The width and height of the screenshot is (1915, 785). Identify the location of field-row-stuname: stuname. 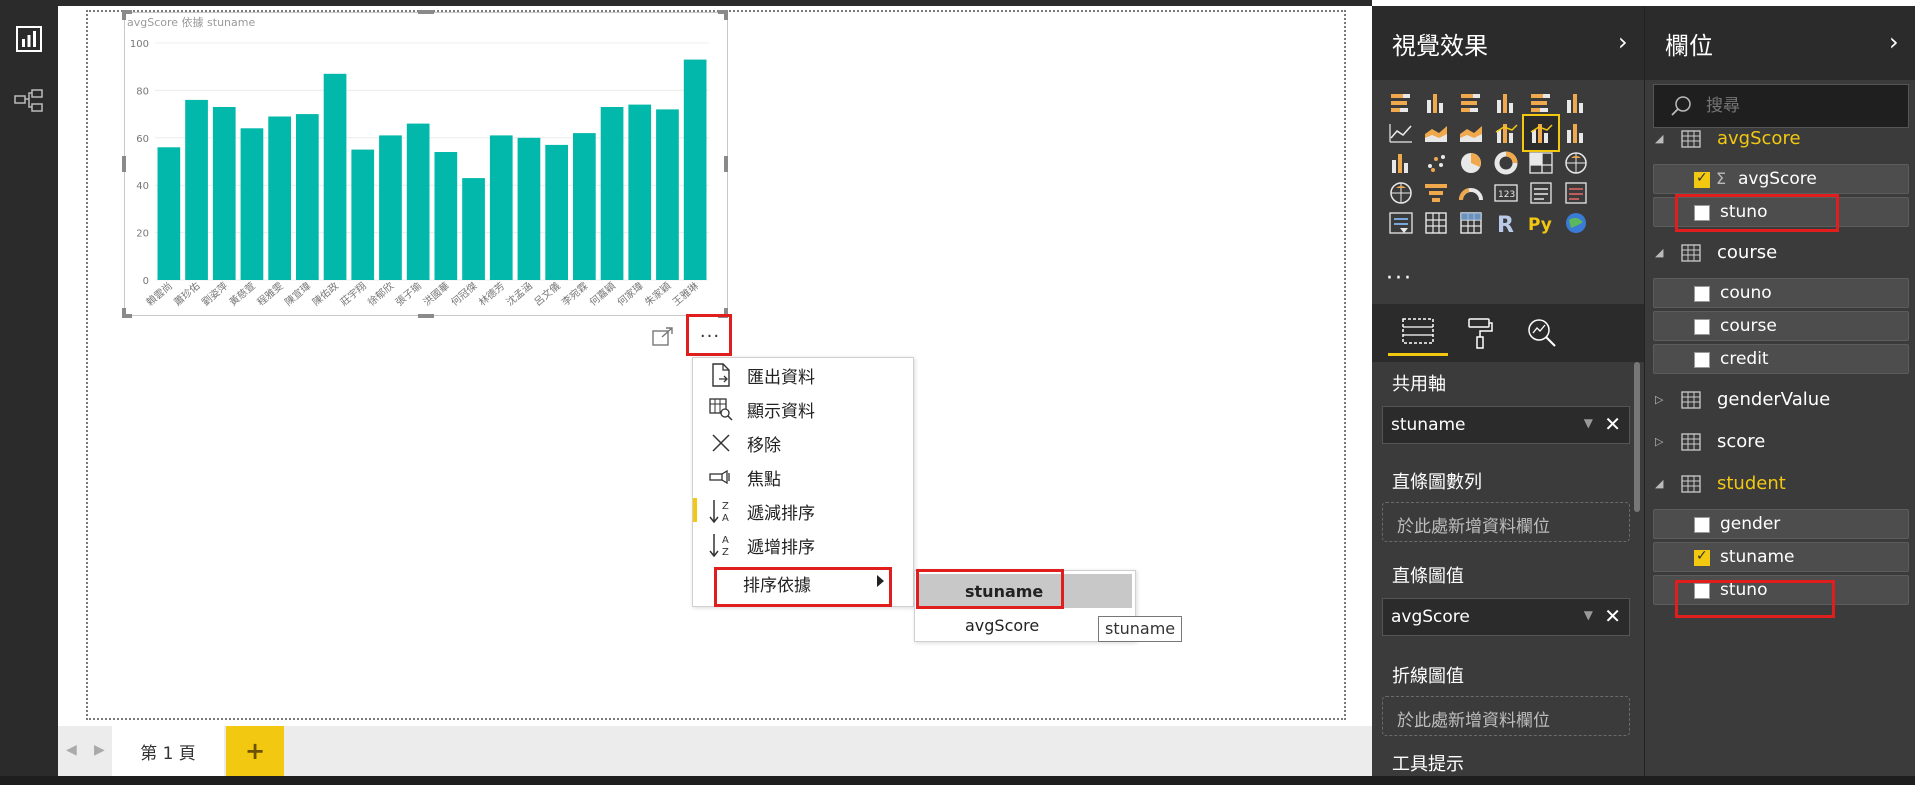
(1781, 557).